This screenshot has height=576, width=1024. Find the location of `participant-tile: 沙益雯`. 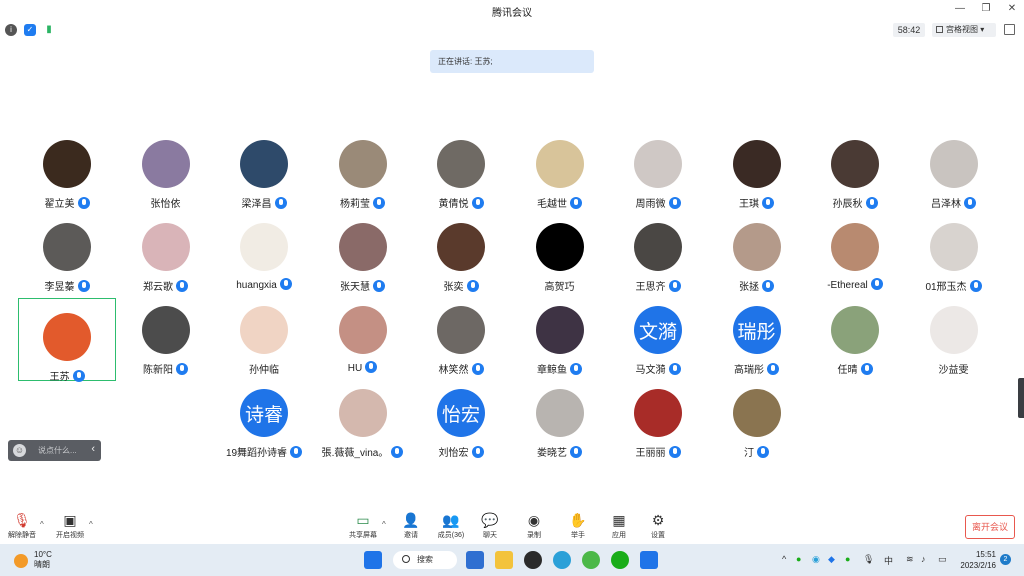

participant-tile: 沙益雯 is located at coordinates (954, 334).